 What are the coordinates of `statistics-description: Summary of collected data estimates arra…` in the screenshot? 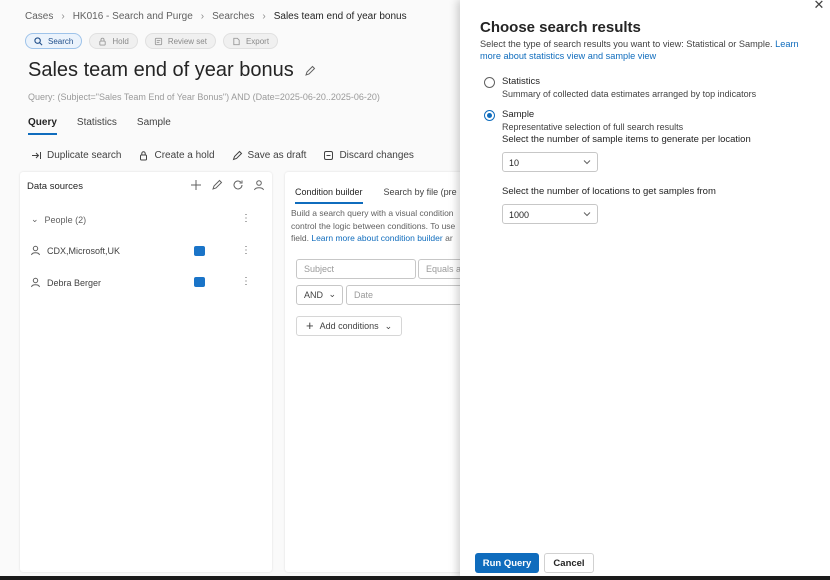 It's located at (629, 94).